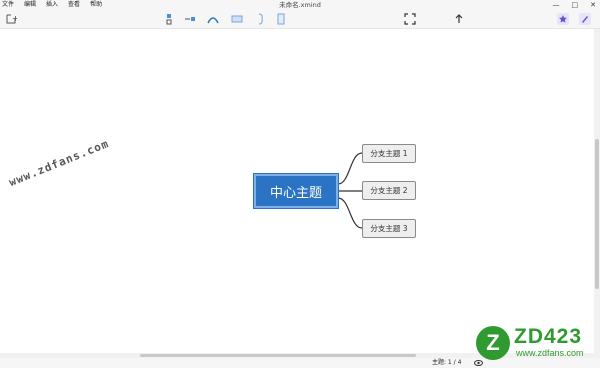 The image size is (600, 370). I want to click on horizontal-scroll-thumb, so click(278, 355).